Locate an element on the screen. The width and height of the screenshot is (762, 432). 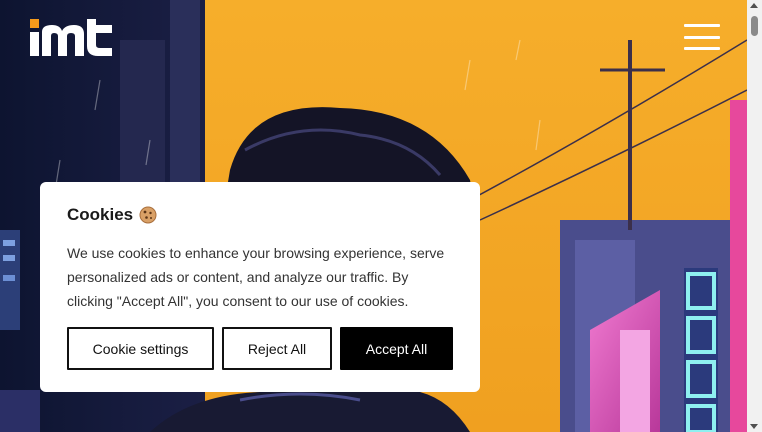
scroll-thumb is located at coordinates (754, 26).